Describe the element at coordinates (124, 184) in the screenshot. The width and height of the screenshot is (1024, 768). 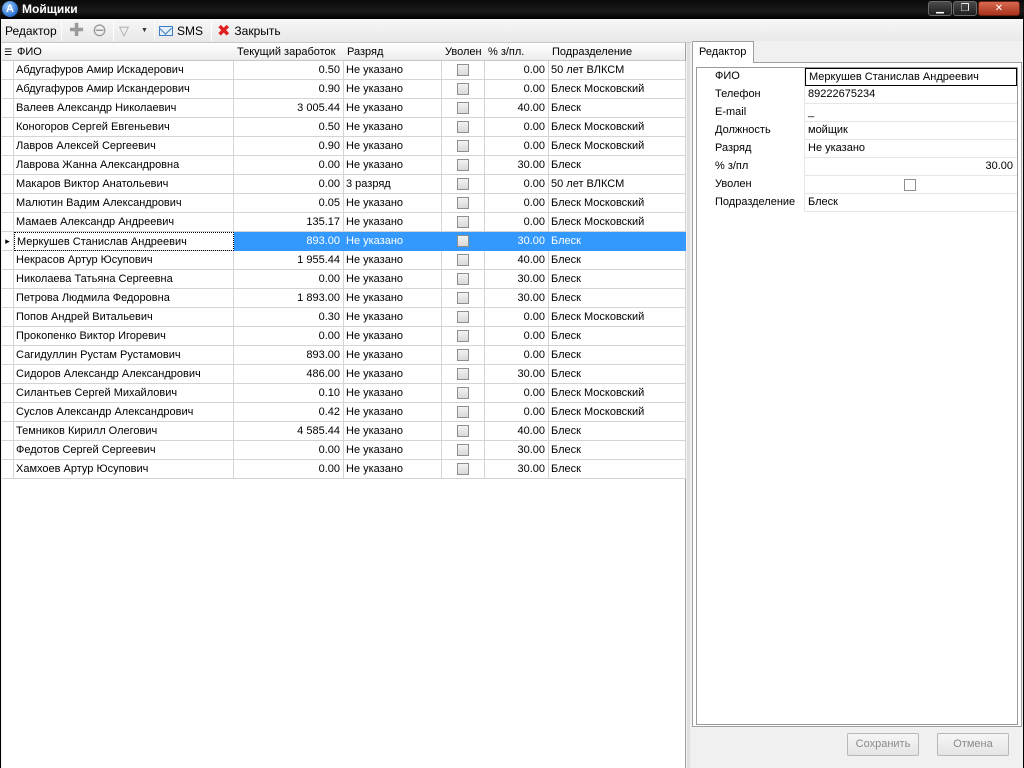
I see `cell-fio: Макаров Виктор Анатольевич` at that location.